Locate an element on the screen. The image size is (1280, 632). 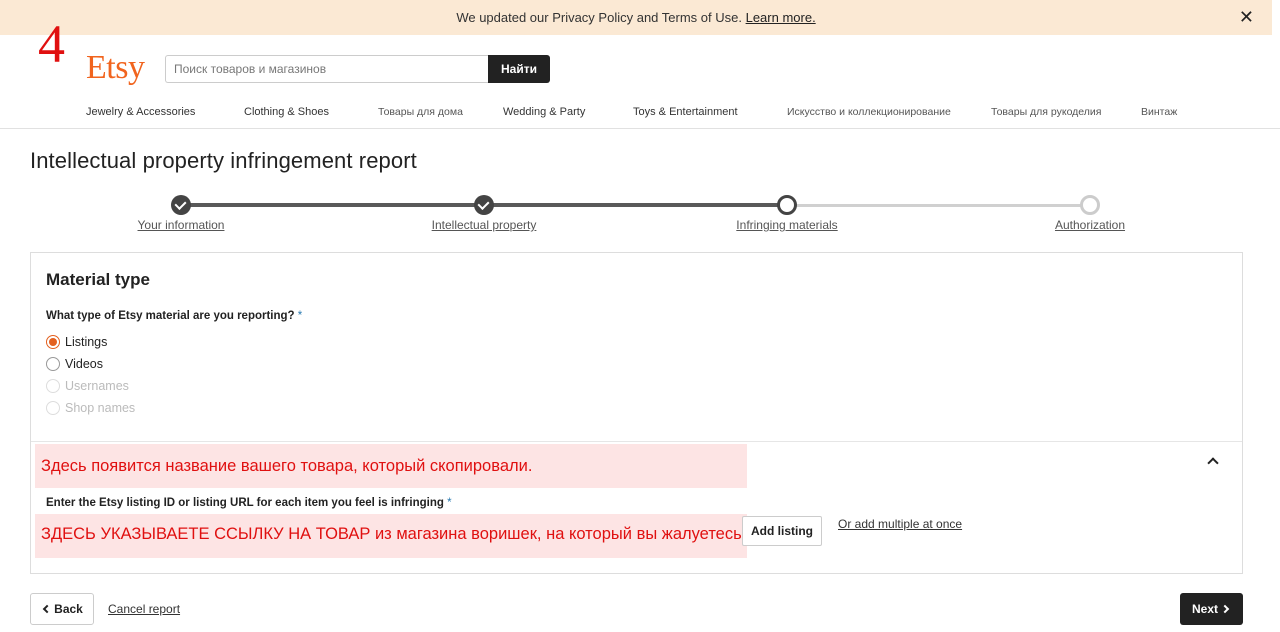
chevron-up-icon is located at coordinates (1213, 463).